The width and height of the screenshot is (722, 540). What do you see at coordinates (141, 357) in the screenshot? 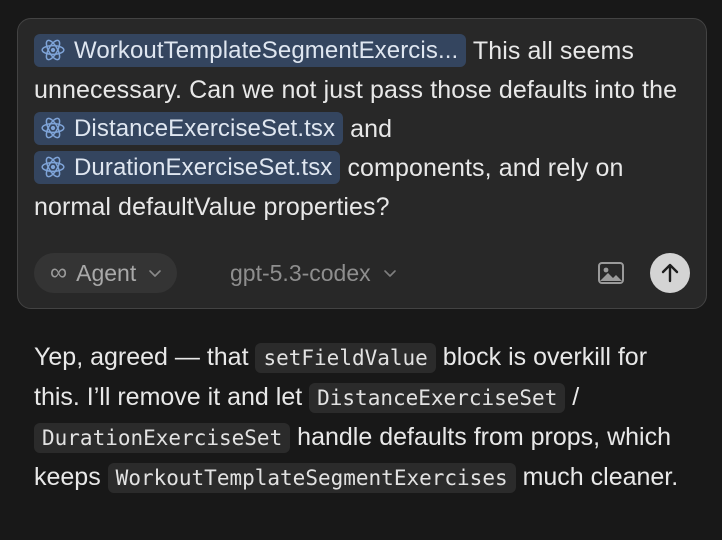
I see `reply-text: Yep, agreed — that` at bounding box center [141, 357].